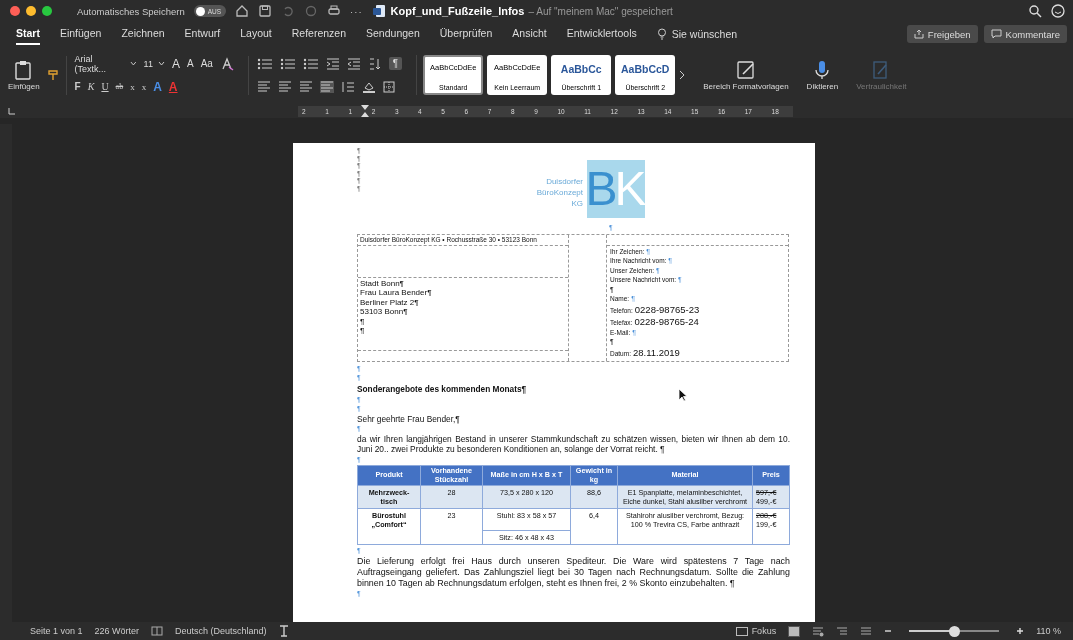 This screenshot has width=1073, height=640. Describe the element at coordinates (105, 86) in the screenshot. I see `format-button: U` at that location.